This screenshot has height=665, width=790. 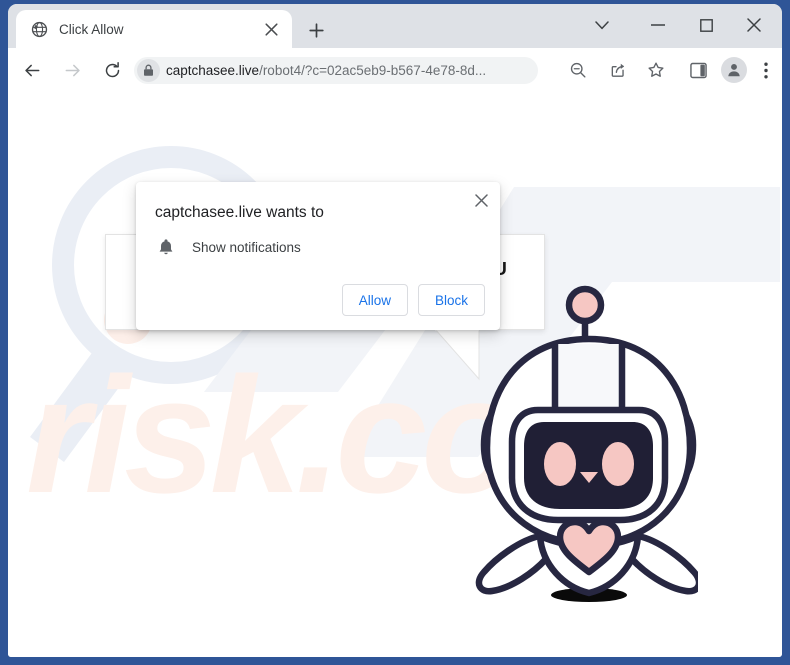 I want to click on tab-strip: Click Allow, so click(x=395, y=26).